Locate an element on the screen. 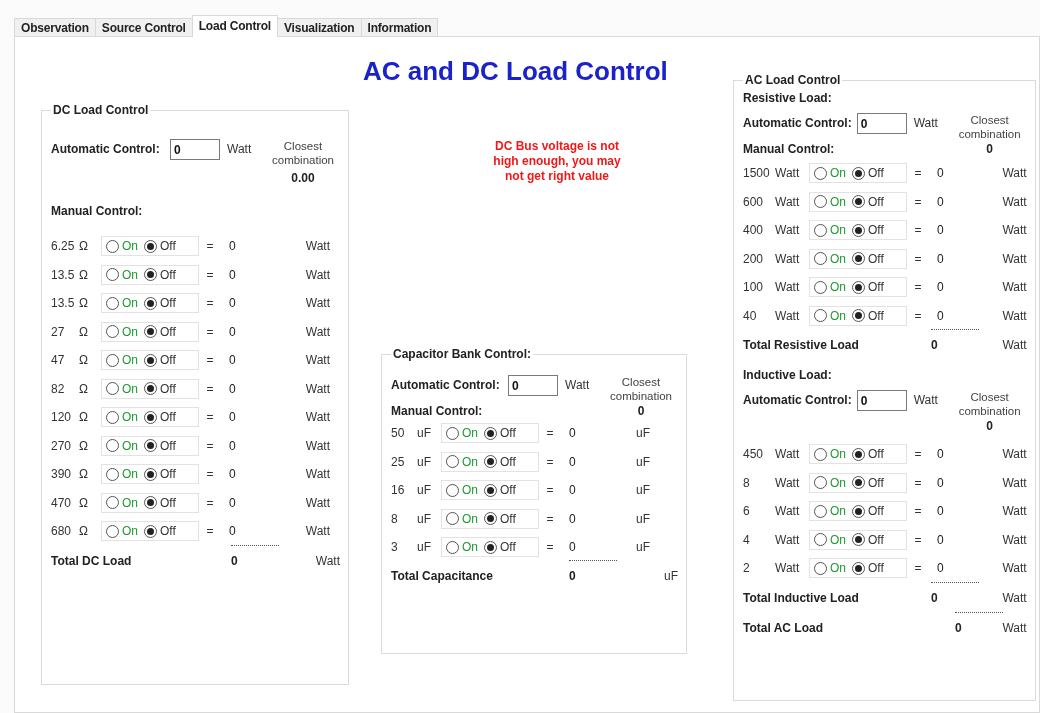 The width and height of the screenshot is (1040, 713). rating-value: 100 is located at coordinates (754, 287).